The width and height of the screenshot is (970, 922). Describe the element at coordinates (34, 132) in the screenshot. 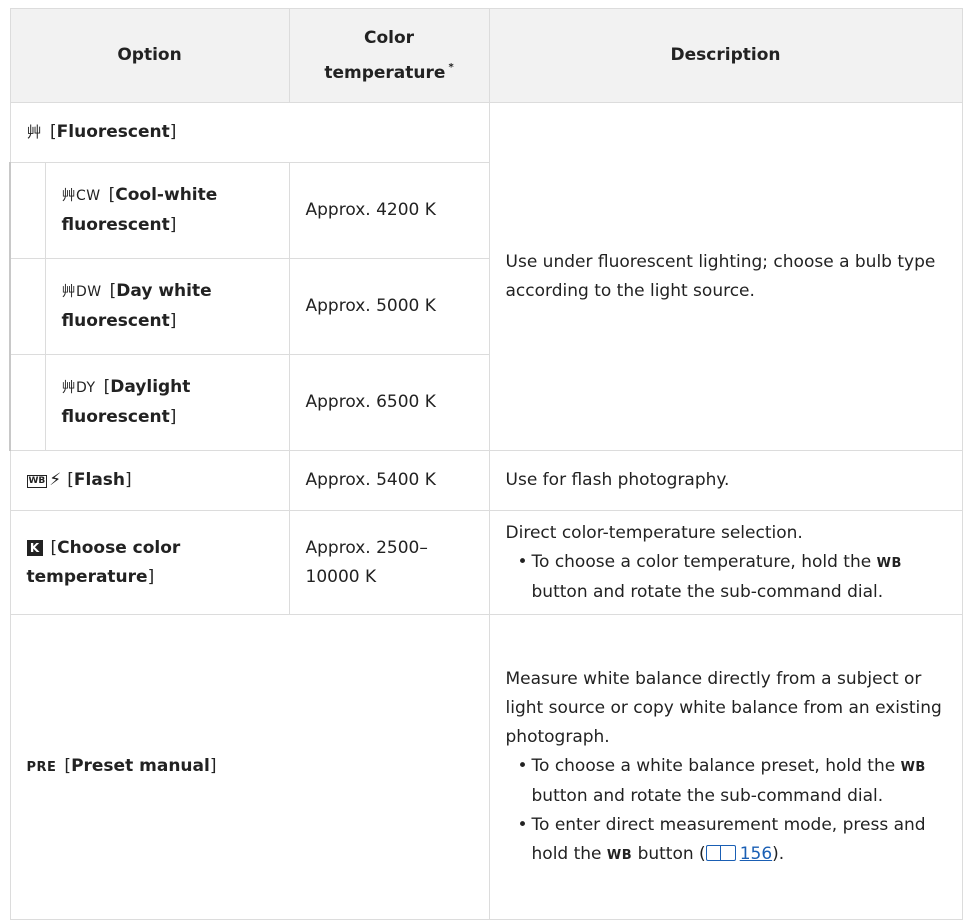

I see `fluorescent-icon: ⾋` at that location.